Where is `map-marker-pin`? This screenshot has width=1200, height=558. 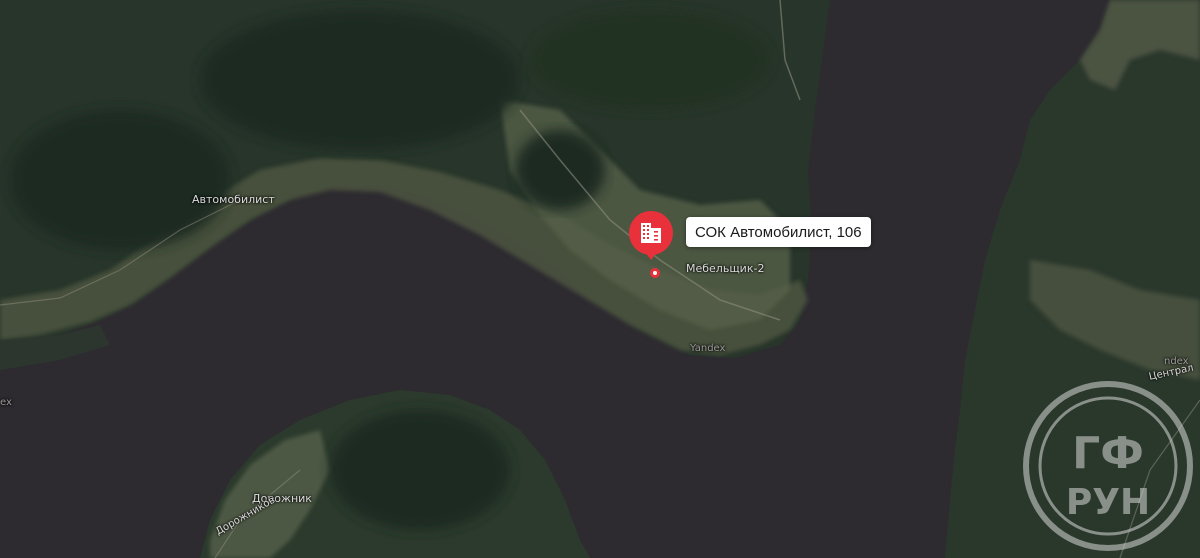
map-marker-pin is located at coordinates (651, 235).